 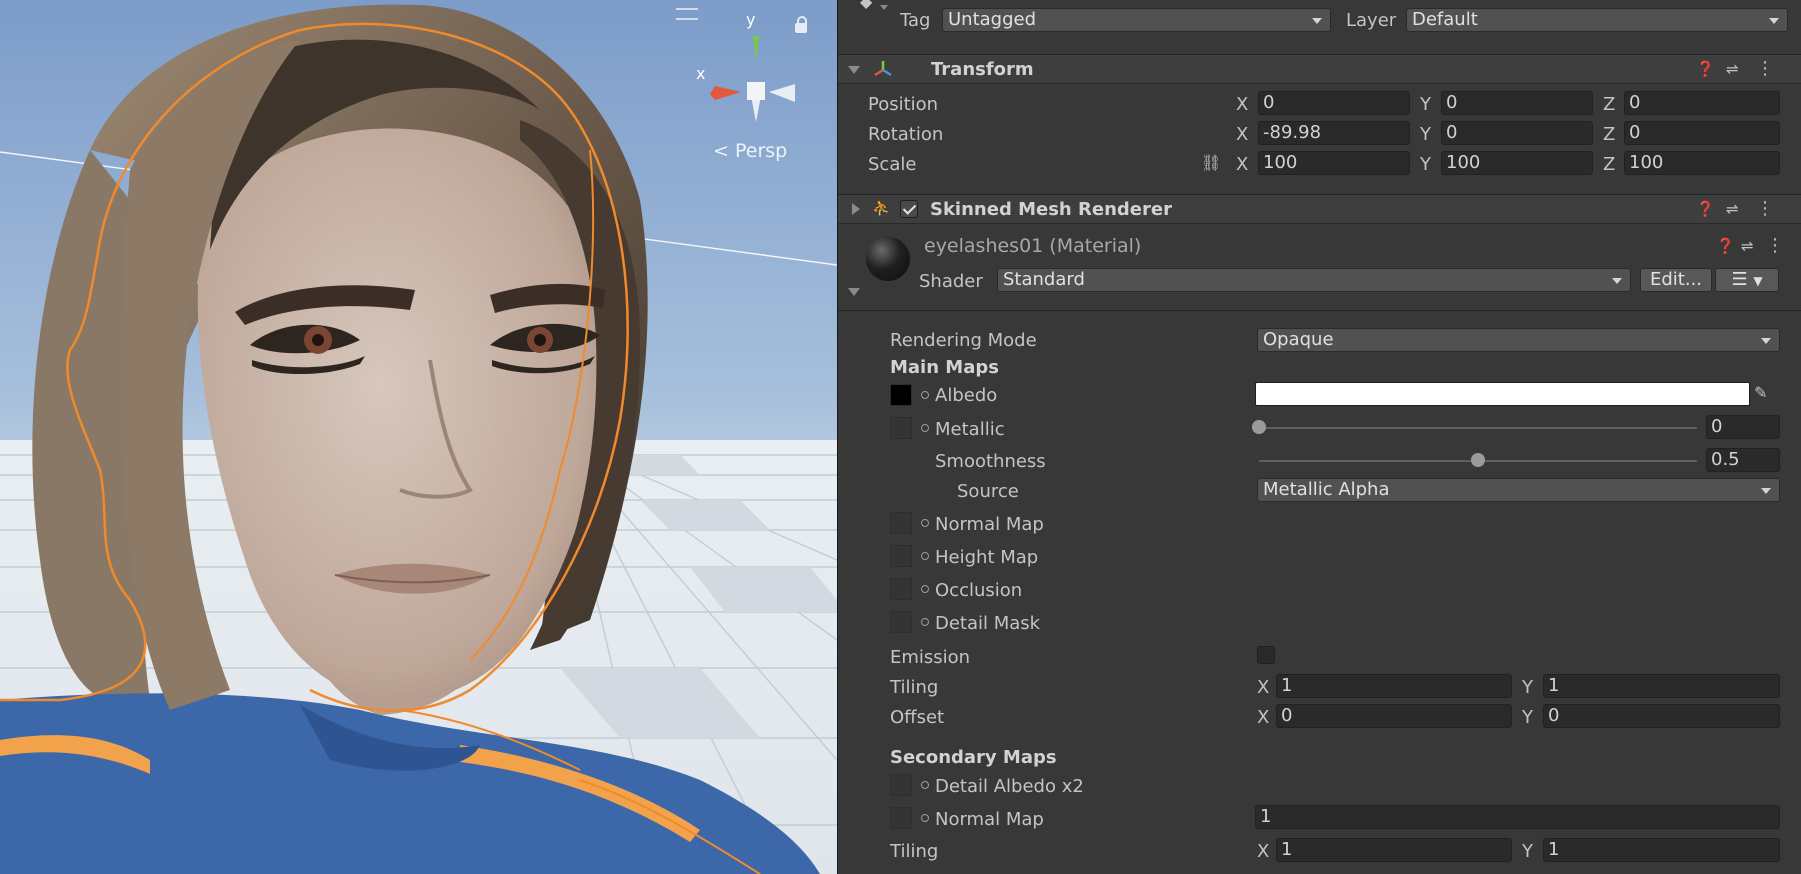 What do you see at coordinates (1518, 340) in the screenshot?
I see `rendering-mode-dropdown: Opaque` at bounding box center [1518, 340].